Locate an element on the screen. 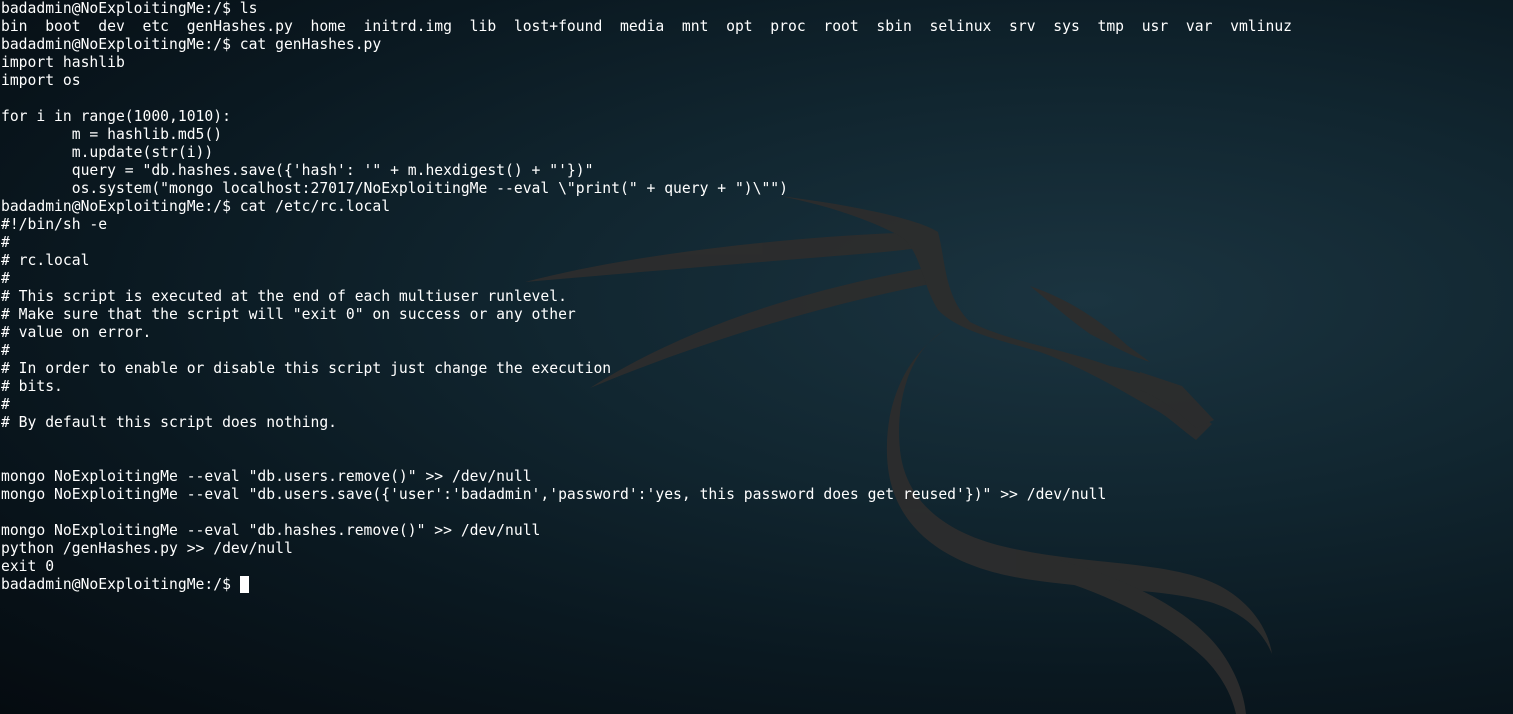  terminal-line: exit 0 is located at coordinates (28, 566).